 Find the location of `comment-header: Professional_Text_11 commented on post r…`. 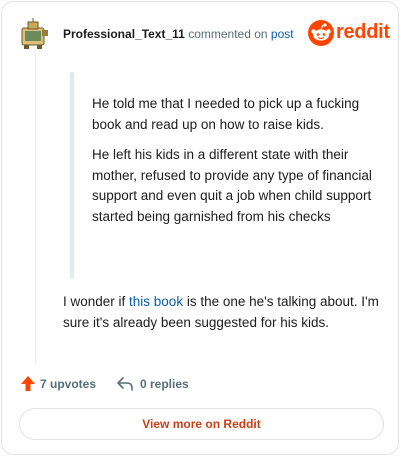

comment-header: Professional_Text_11 commented on post r… is located at coordinates (205, 35).